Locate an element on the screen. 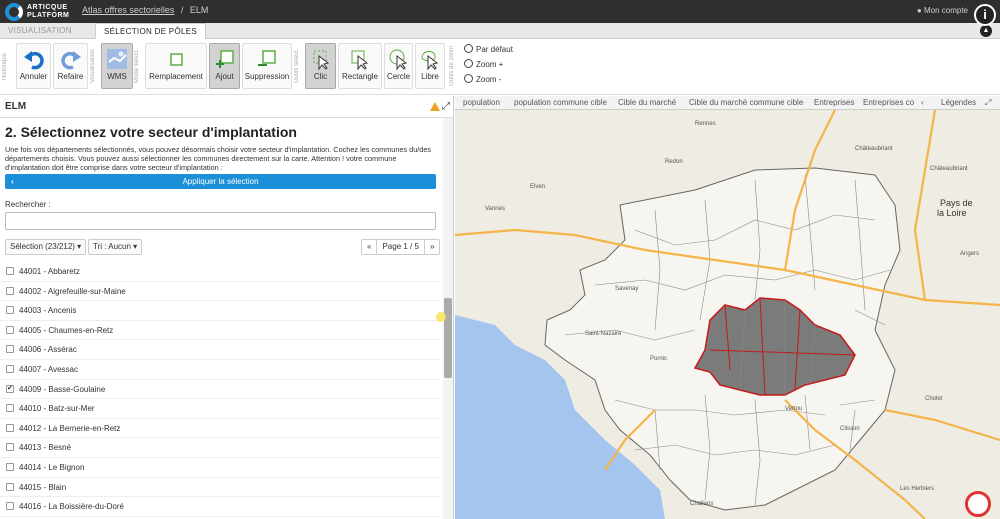 Image resolution: width=1000 pixels, height=519 pixels. commune-label: 44012 - La Bernerie-en-Retz is located at coordinates (70, 428).